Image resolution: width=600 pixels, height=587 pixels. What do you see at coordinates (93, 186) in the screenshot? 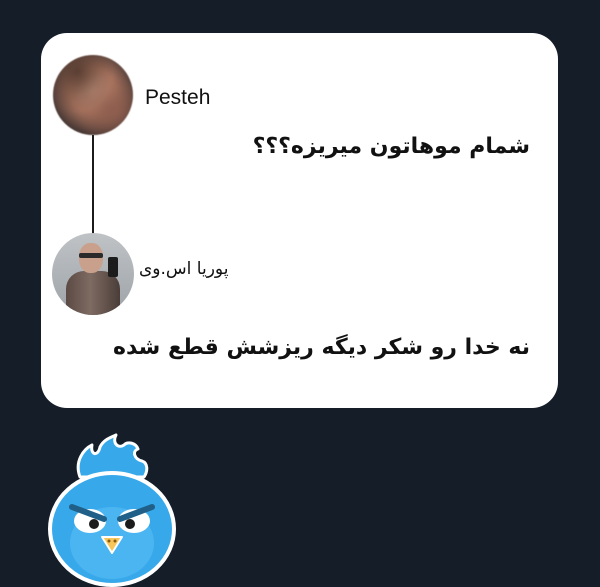
I see `thread-connector-line` at bounding box center [93, 186].